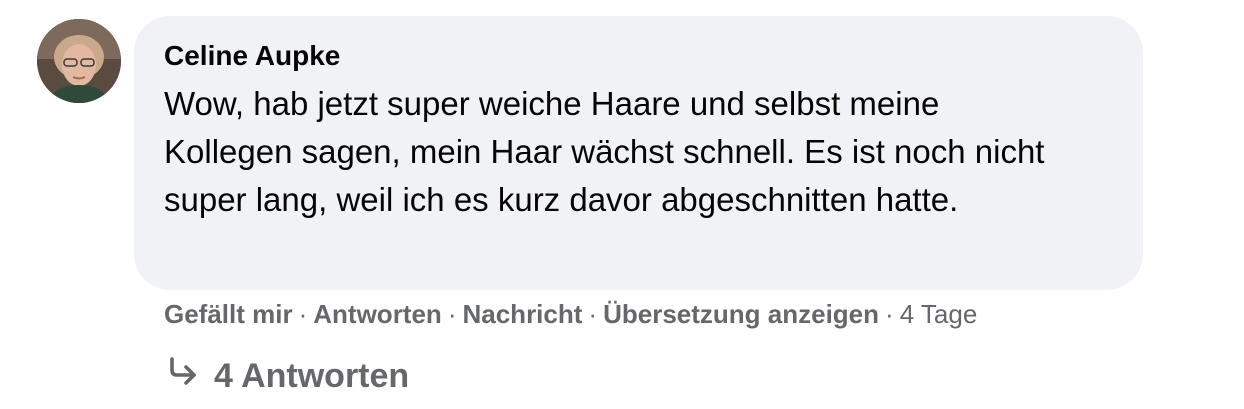 The height and width of the screenshot is (409, 1244). What do you see at coordinates (312, 376) in the screenshot?
I see `replies-count-label: 4 Antworten` at bounding box center [312, 376].